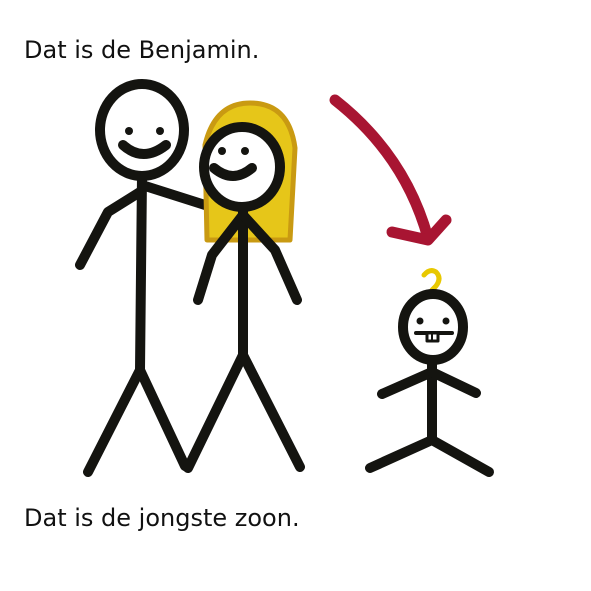 The width and height of the screenshot is (591, 591). I want to click on woman-leg-right, so click(271, 411).